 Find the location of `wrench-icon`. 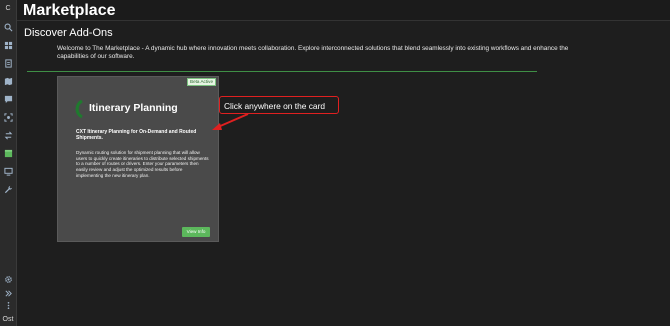

wrench-icon is located at coordinates (8, 189).